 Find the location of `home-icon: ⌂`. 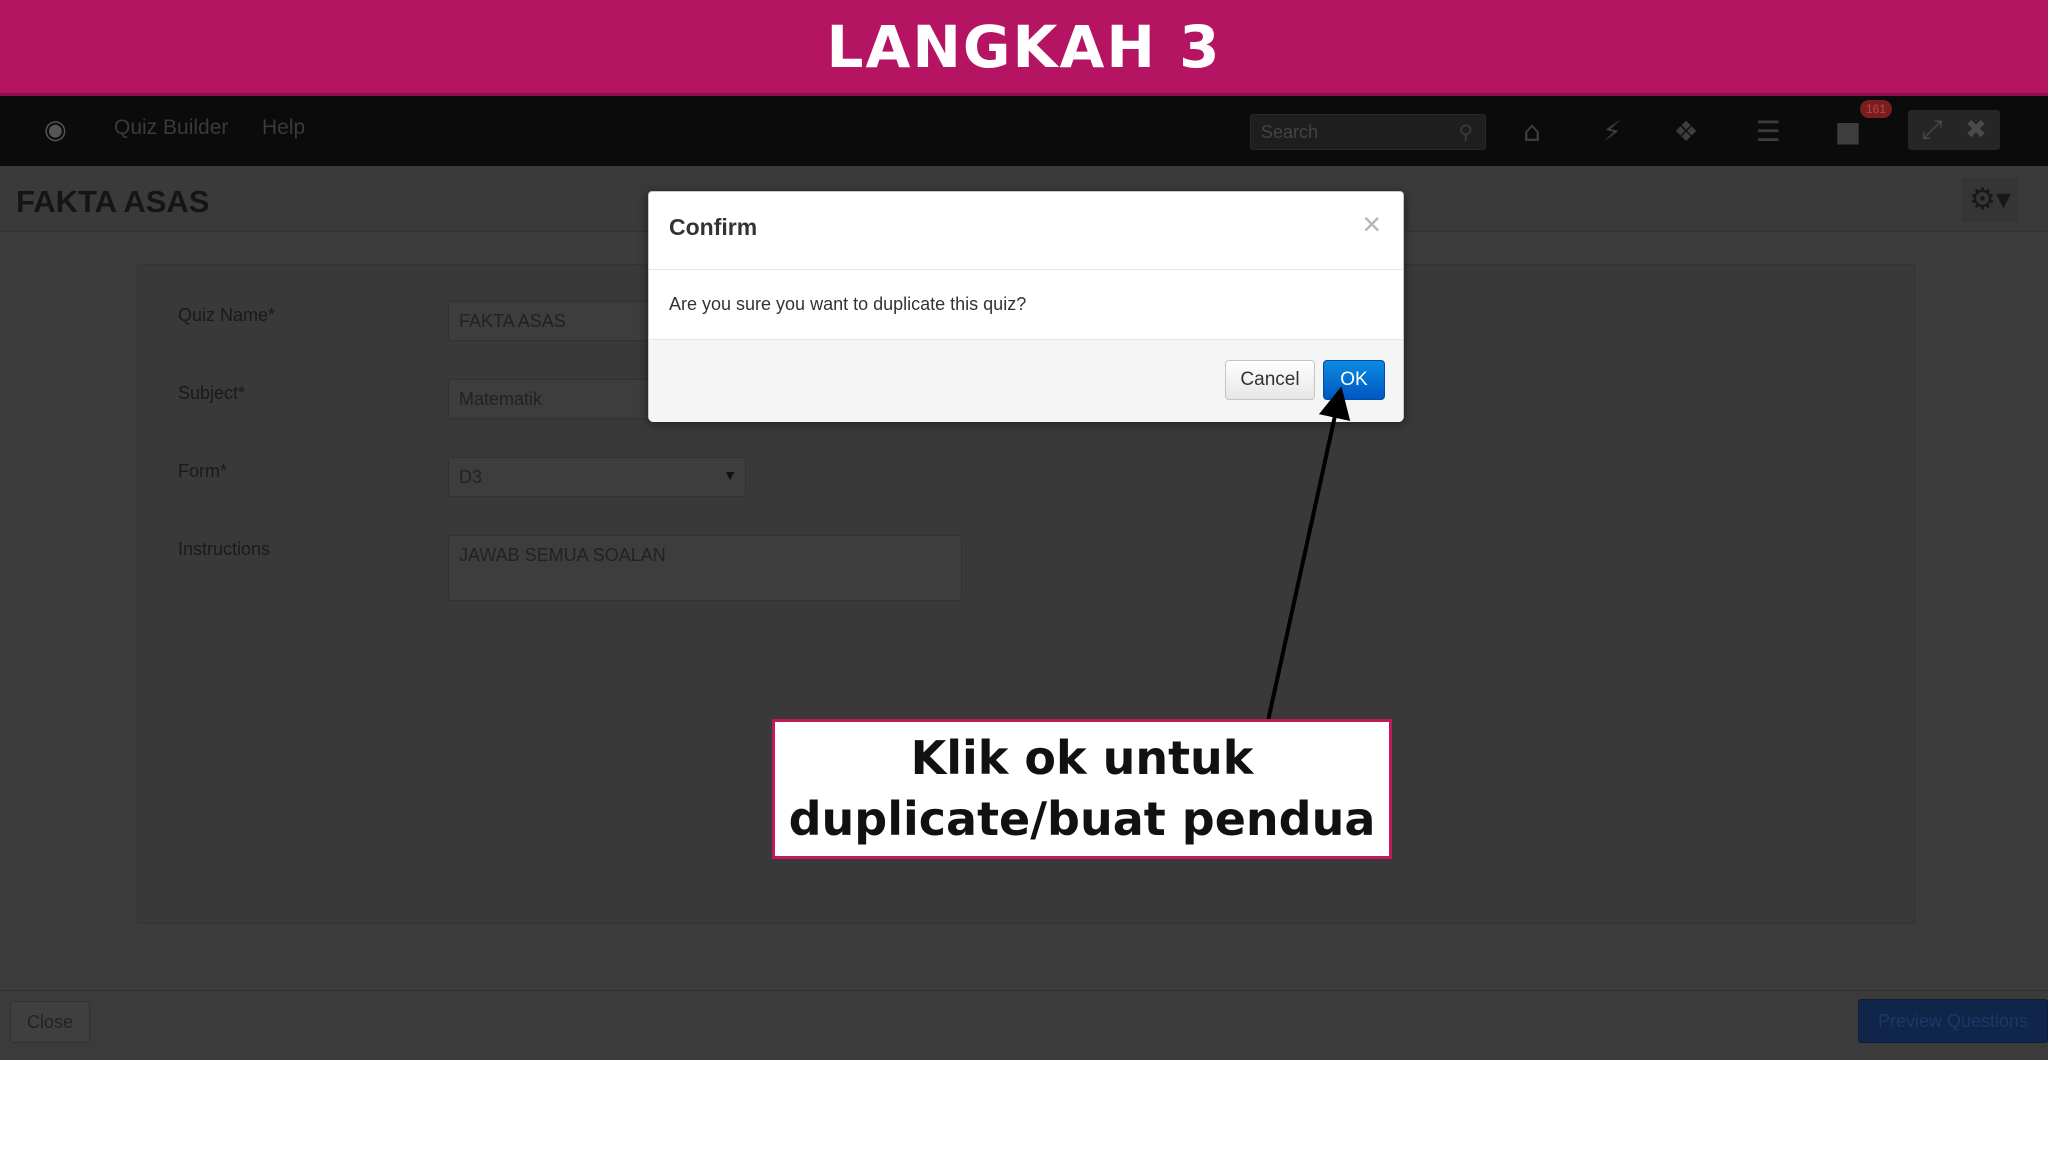

home-icon: ⌂ is located at coordinates (1532, 132).